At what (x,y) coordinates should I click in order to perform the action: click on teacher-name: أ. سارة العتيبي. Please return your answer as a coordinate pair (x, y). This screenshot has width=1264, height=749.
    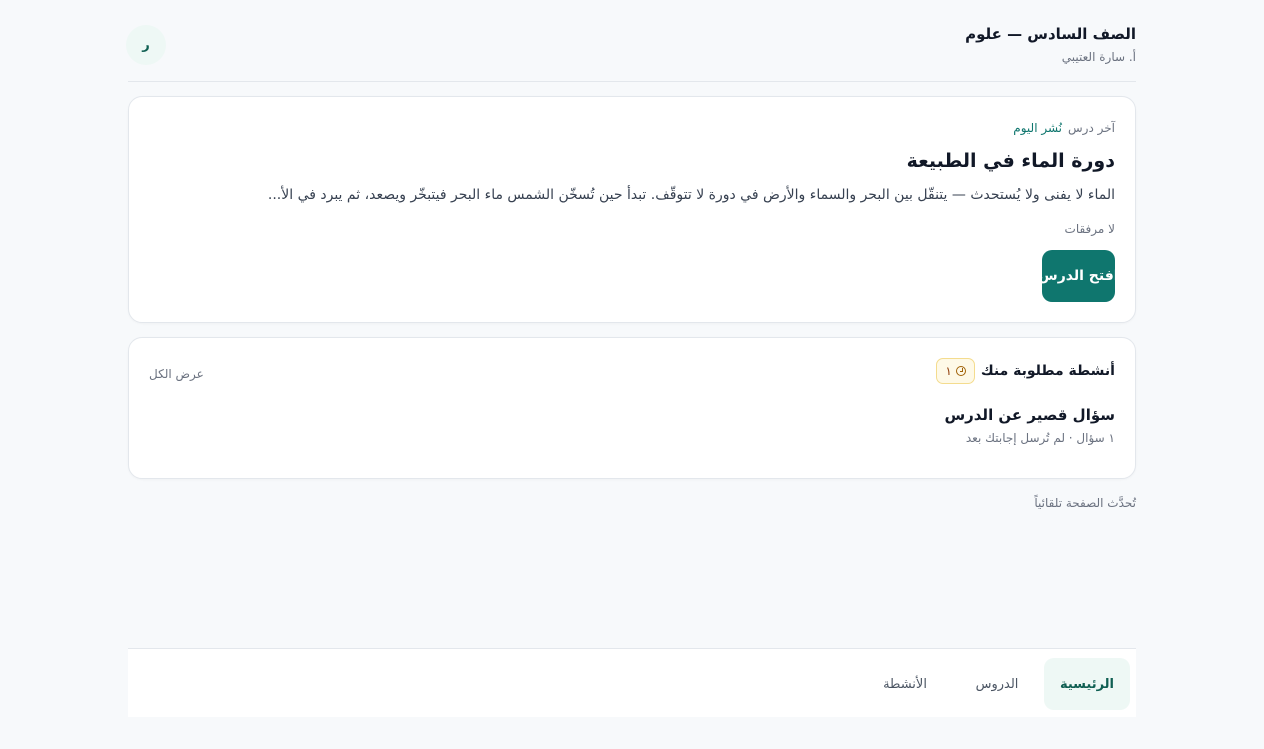
    Looking at the image, I should click on (1098, 57).